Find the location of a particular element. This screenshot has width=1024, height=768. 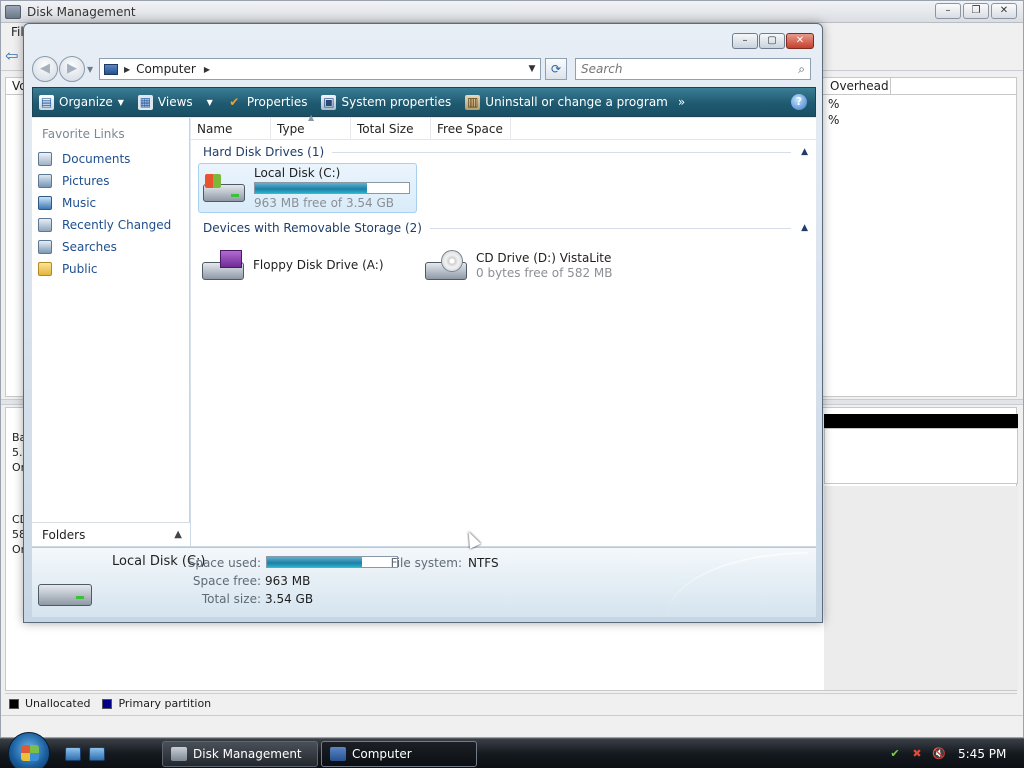

dm-minimize-button: – is located at coordinates (948, 11).